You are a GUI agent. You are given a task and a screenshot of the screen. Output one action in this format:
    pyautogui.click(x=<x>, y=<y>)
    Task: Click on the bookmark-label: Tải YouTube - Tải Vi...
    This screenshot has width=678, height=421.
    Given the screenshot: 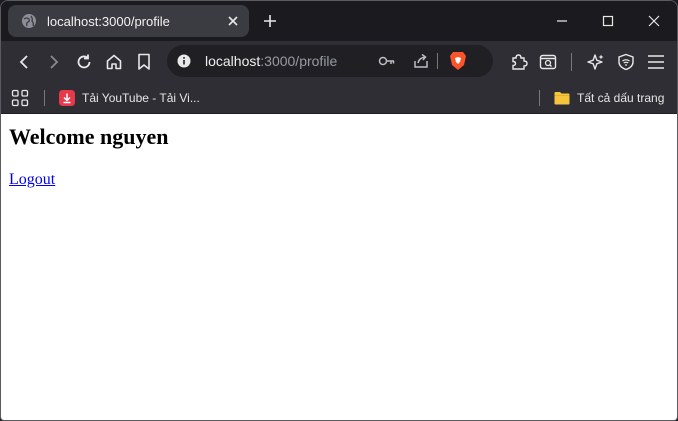 What is the action you would take?
    pyautogui.click(x=141, y=98)
    